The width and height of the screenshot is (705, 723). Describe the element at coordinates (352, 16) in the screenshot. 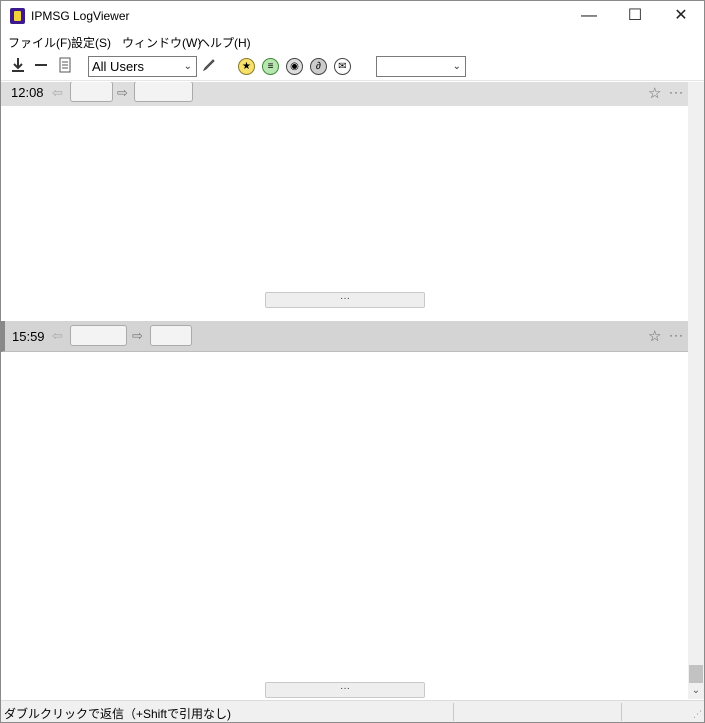

I see `title-bar: IPMSG LogViewer — ☐ ✕` at that location.